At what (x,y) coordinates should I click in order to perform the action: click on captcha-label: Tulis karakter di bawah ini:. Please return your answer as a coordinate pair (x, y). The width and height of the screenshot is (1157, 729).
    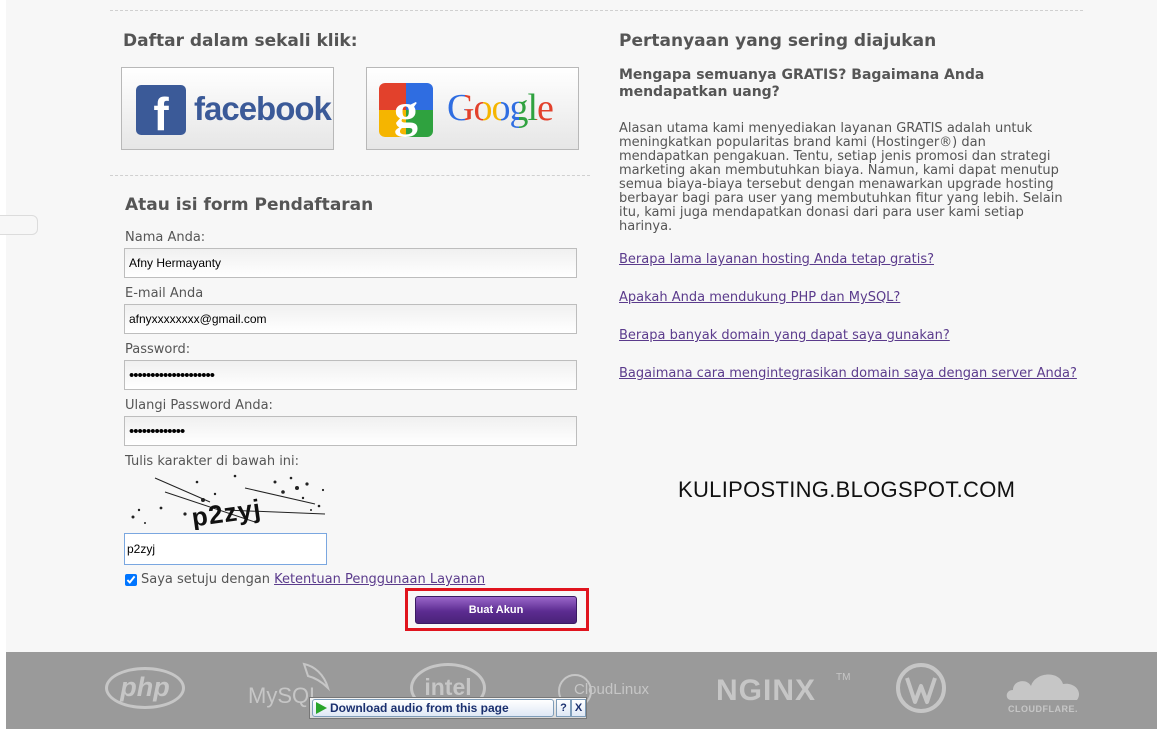
    Looking at the image, I should click on (212, 461).